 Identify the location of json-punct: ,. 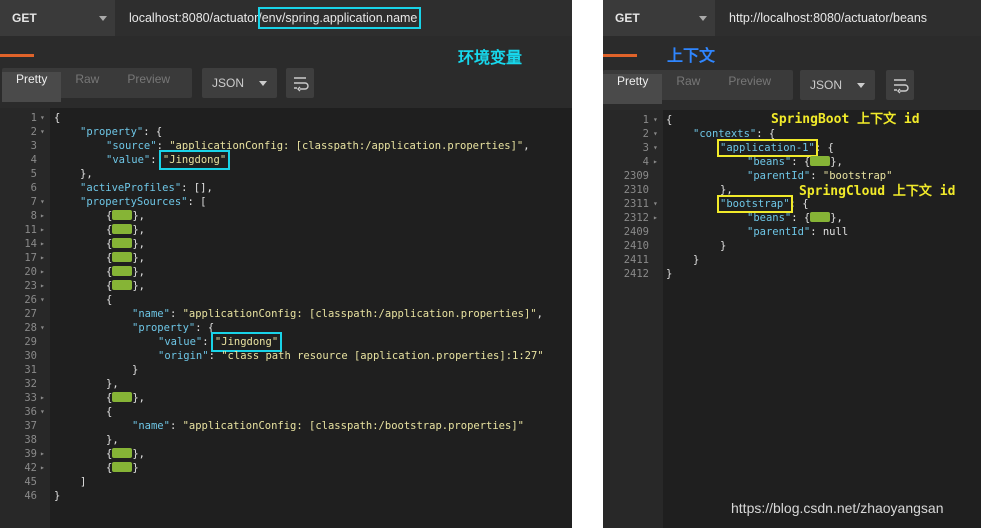
(281, 342).